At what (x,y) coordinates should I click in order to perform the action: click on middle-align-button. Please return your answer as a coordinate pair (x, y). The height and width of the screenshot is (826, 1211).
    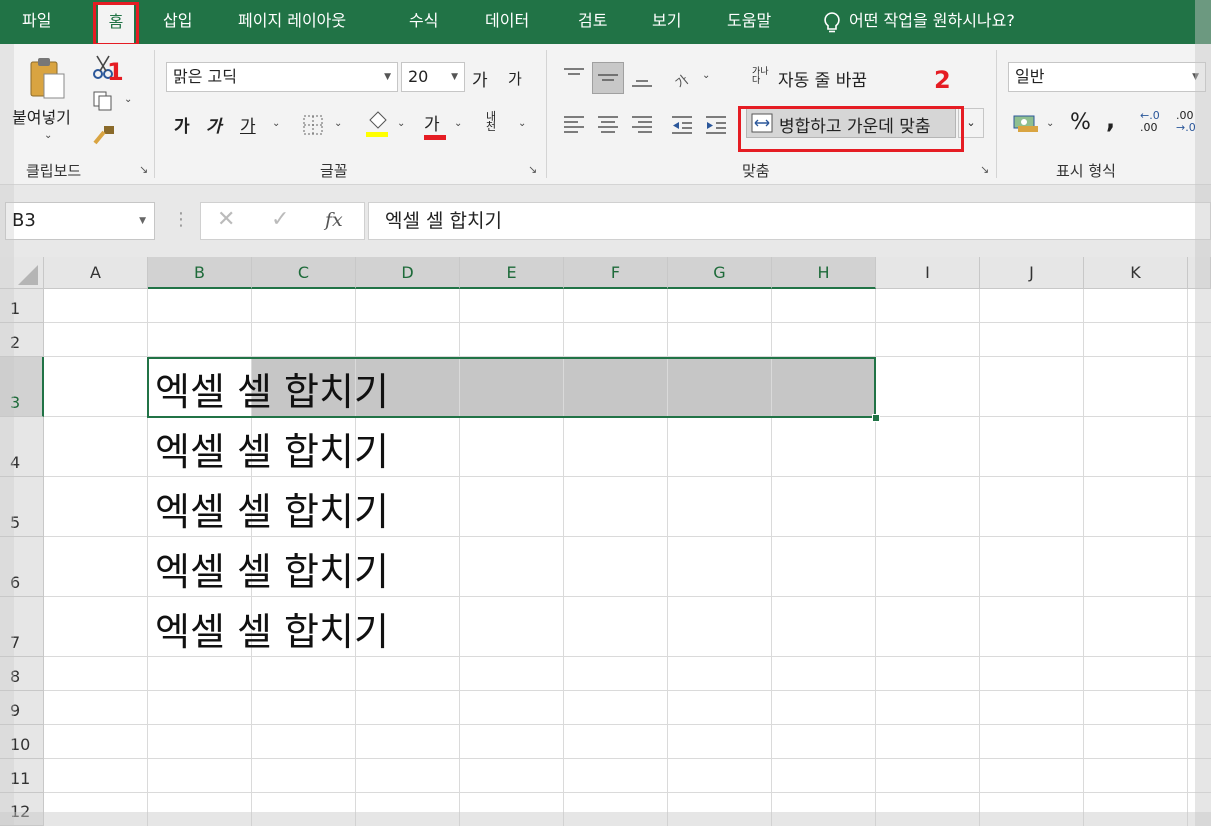
    Looking at the image, I should click on (608, 78).